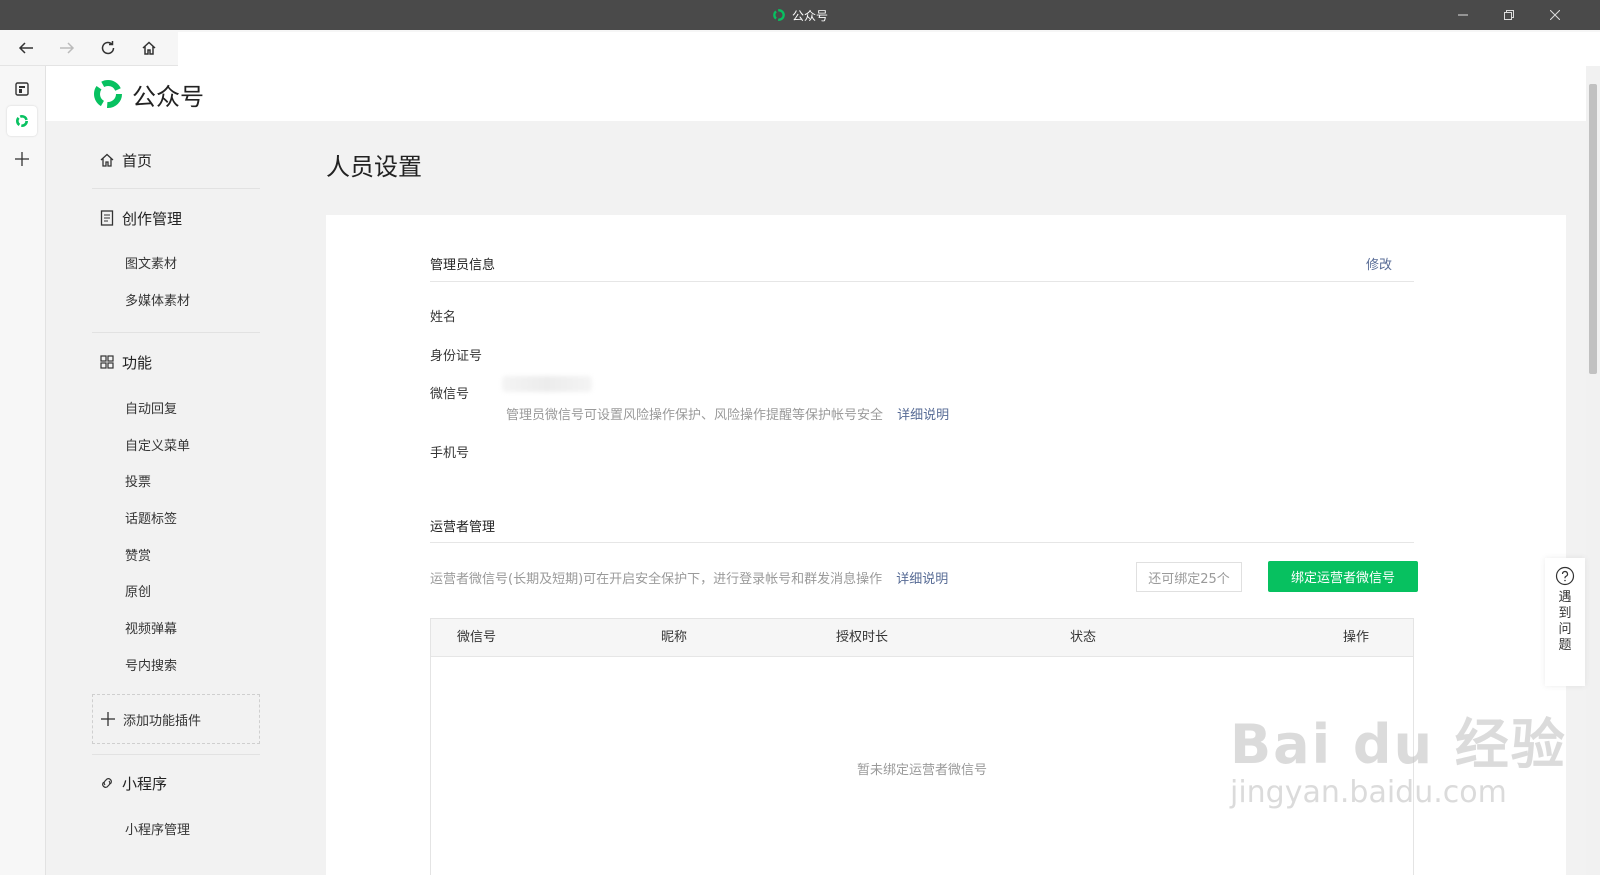 The height and width of the screenshot is (875, 1600). What do you see at coordinates (107, 783) in the screenshot?
I see `link-icon` at bounding box center [107, 783].